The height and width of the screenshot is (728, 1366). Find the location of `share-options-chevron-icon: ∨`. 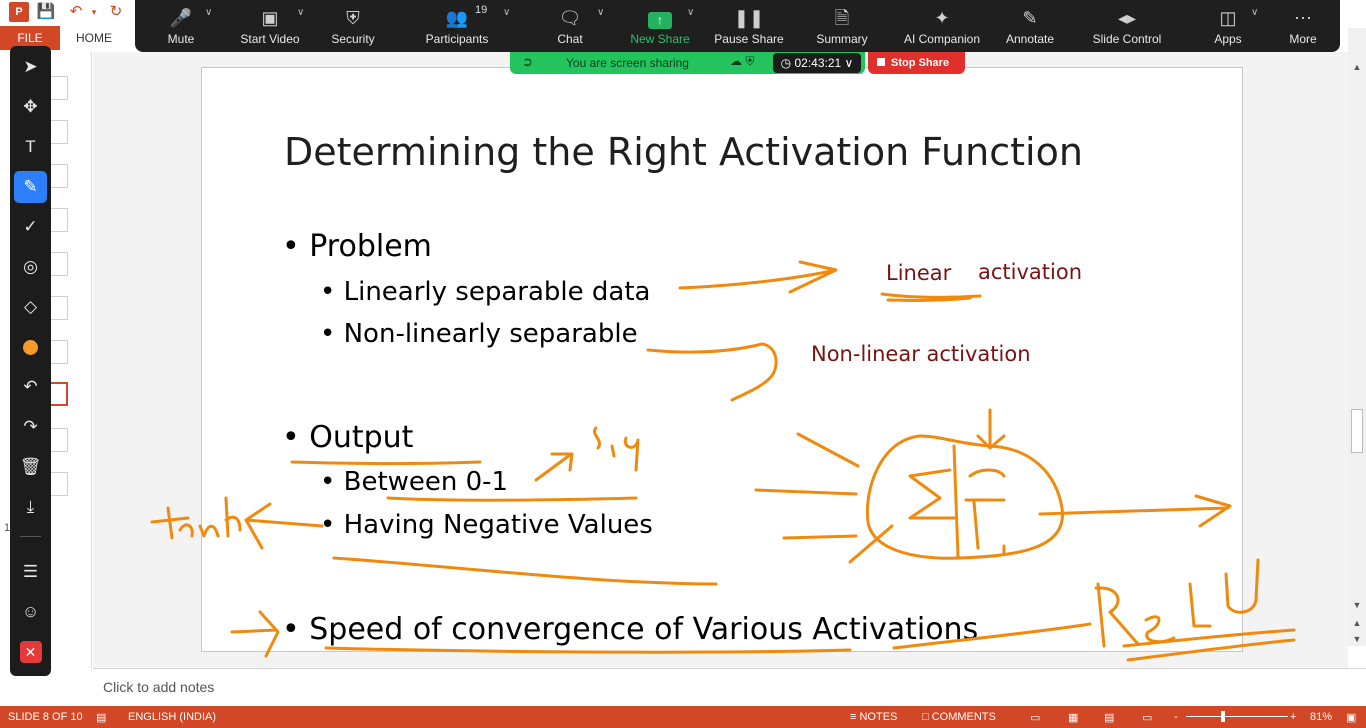

share-options-chevron-icon: ∨ is located at coordinates (690, 12).